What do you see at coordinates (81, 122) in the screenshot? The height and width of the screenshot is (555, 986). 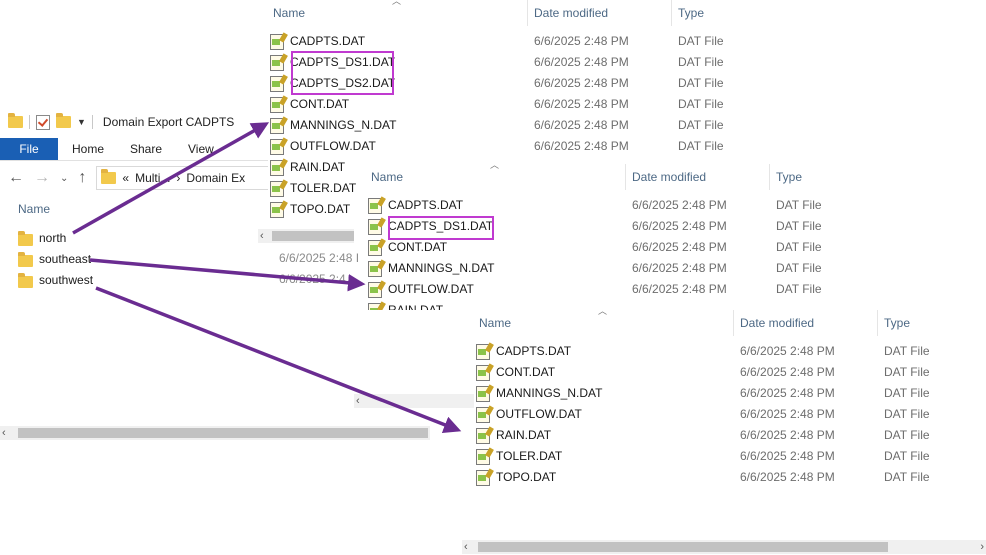 I see `customize-toolbar-dropdown-icon: ▼` at bounding box center [81, 122].